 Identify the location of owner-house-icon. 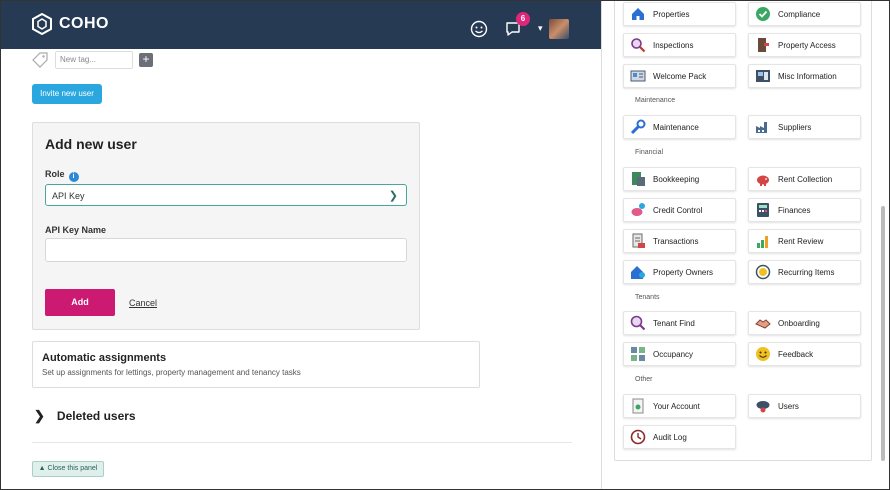
(638, 272).